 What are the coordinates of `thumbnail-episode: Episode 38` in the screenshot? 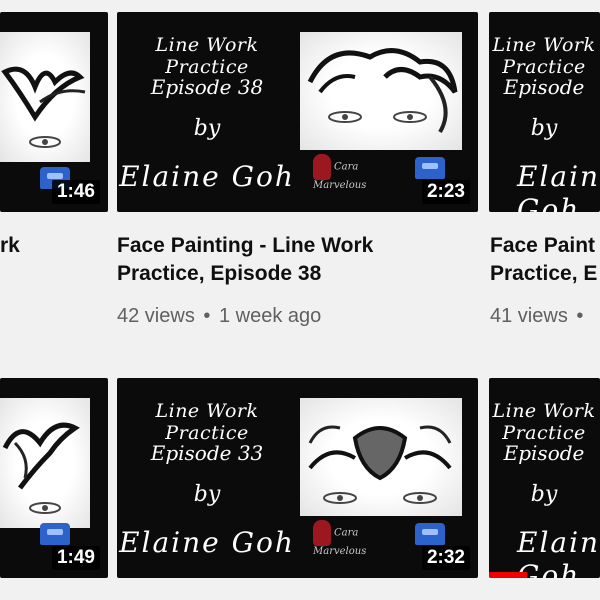 It's located at (207, 87).